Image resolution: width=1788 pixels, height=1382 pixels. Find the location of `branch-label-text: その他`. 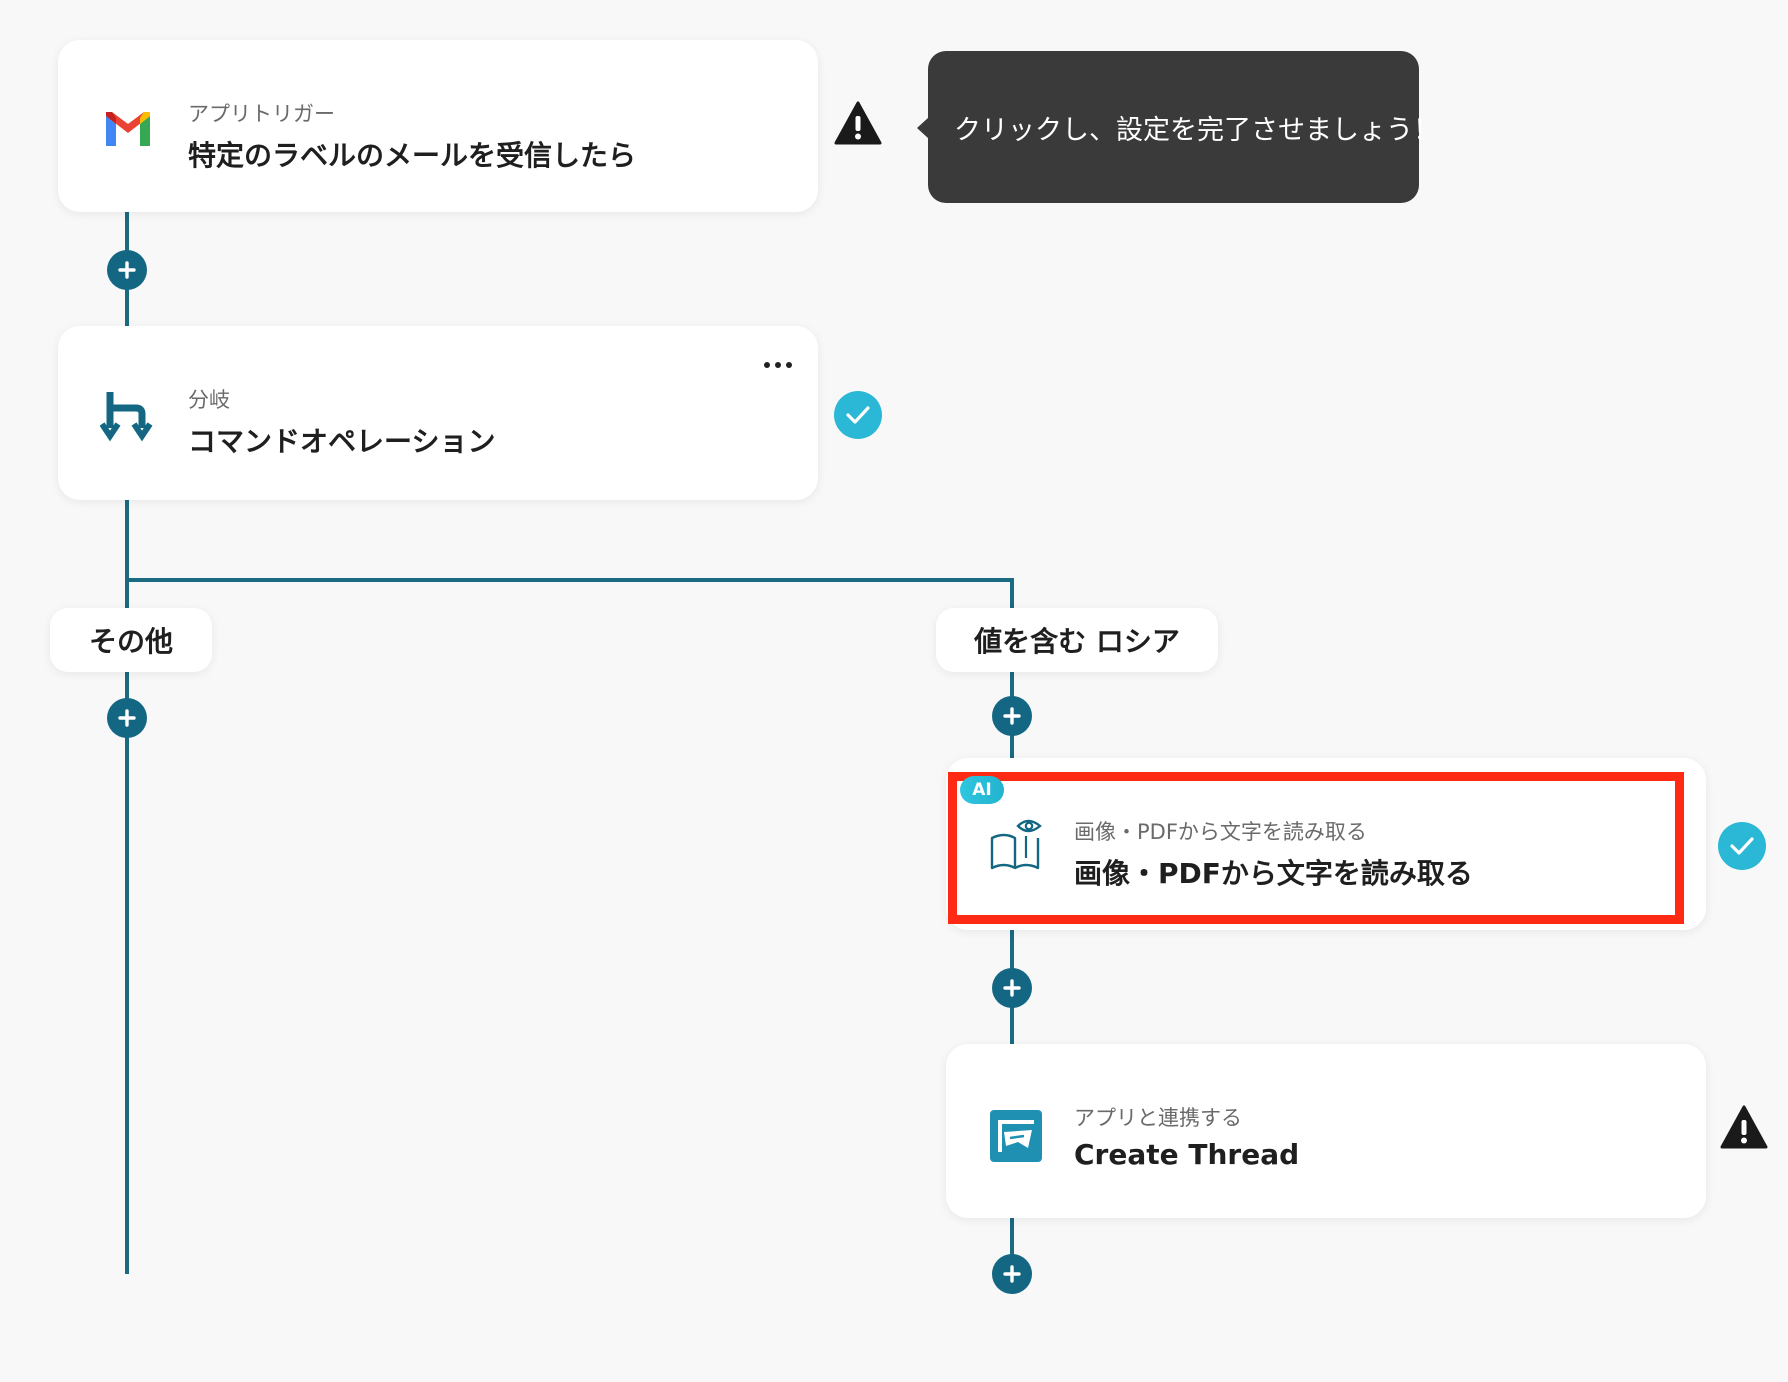

branch-label-text: その他 is located at coordinates (130, 641).